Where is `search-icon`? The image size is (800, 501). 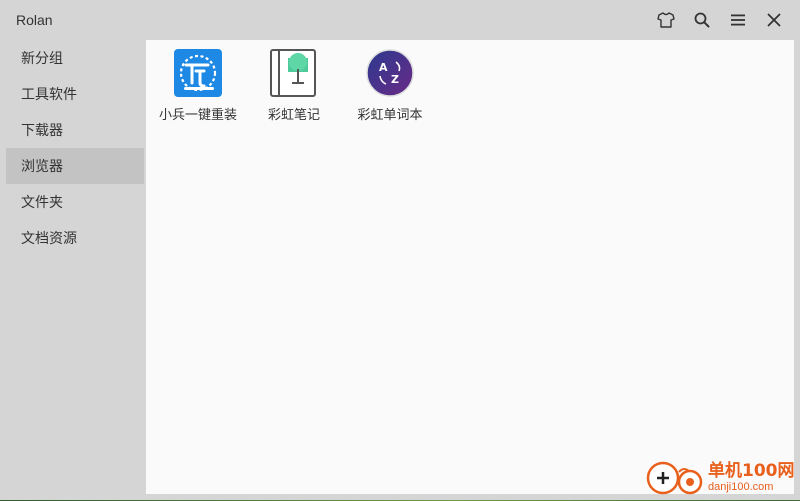 search-icon is located at coordinates (702, 20).